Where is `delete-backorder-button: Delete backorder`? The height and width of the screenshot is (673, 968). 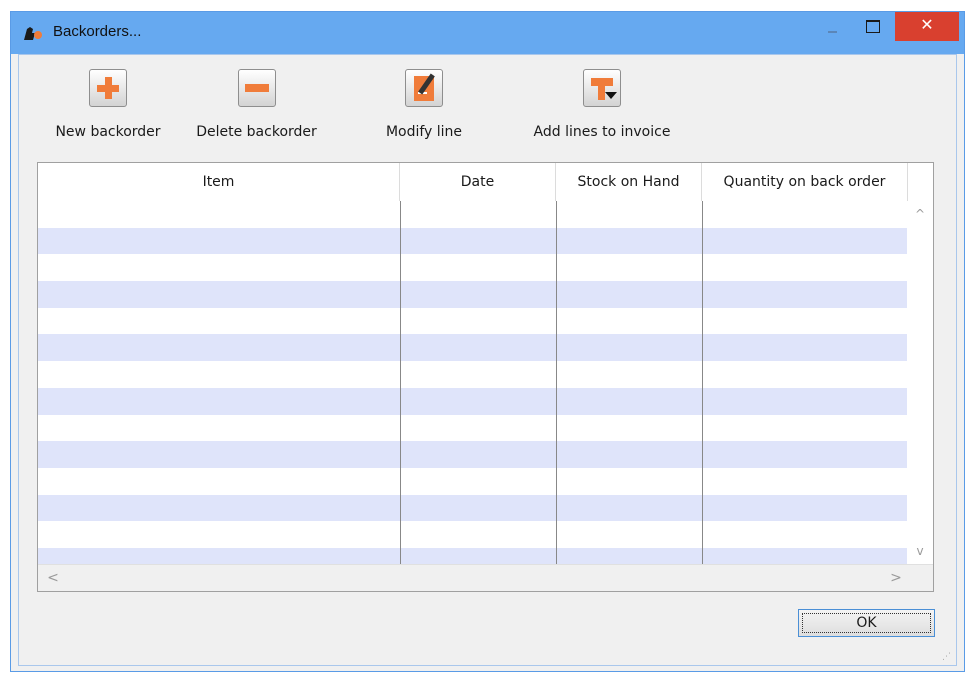
delete-backorder-button: Delete backorder is located at coordinates (256, 104).